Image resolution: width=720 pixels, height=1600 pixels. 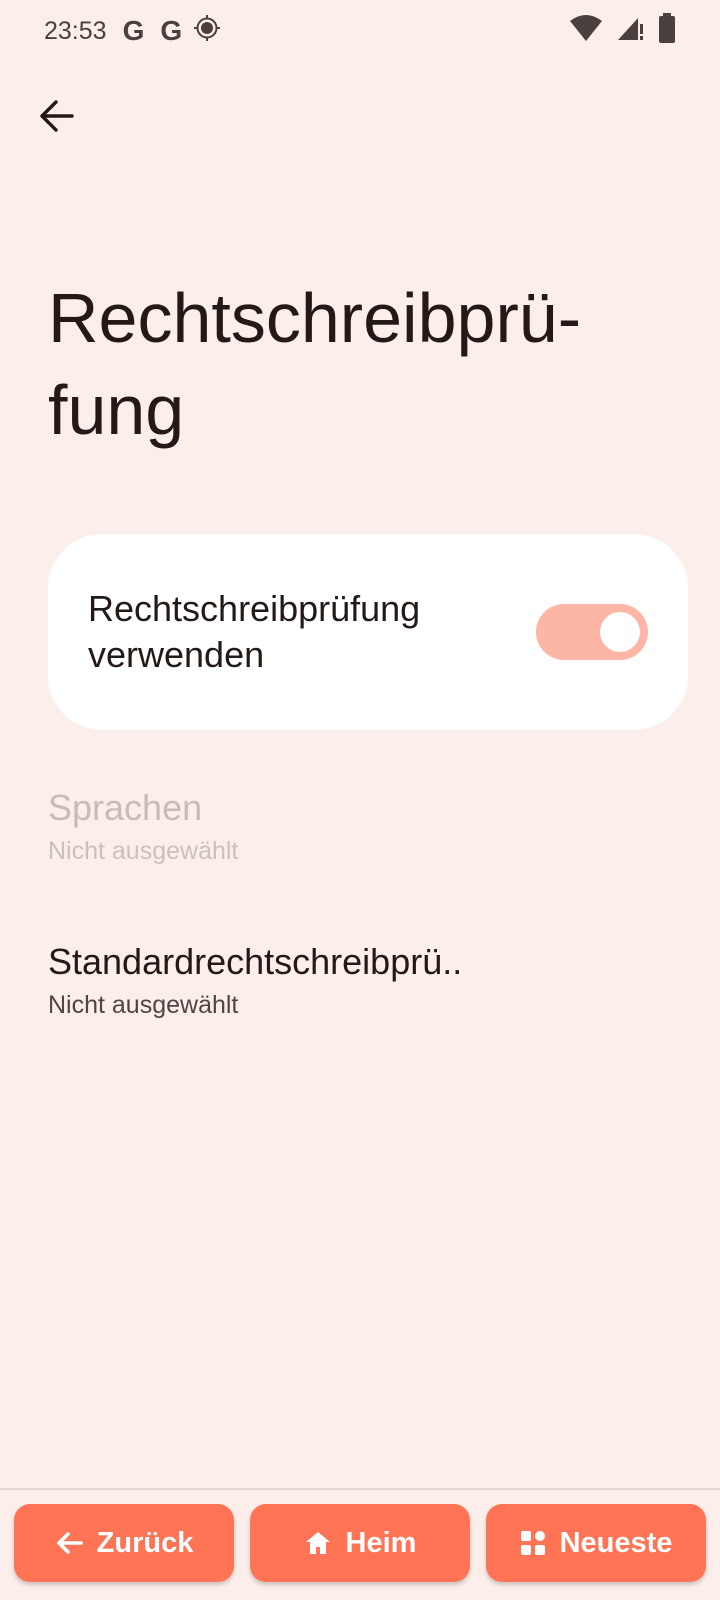 I want to click on status-time: 23:53, so click(x=75, y=30).